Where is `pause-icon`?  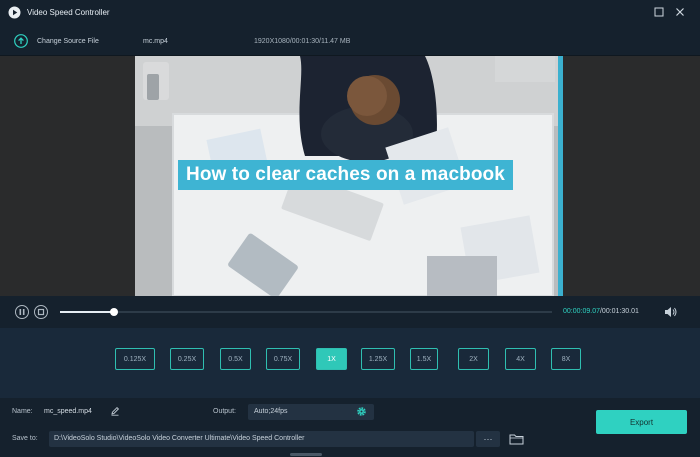 pause-icon is located at coordinates (22, 312).